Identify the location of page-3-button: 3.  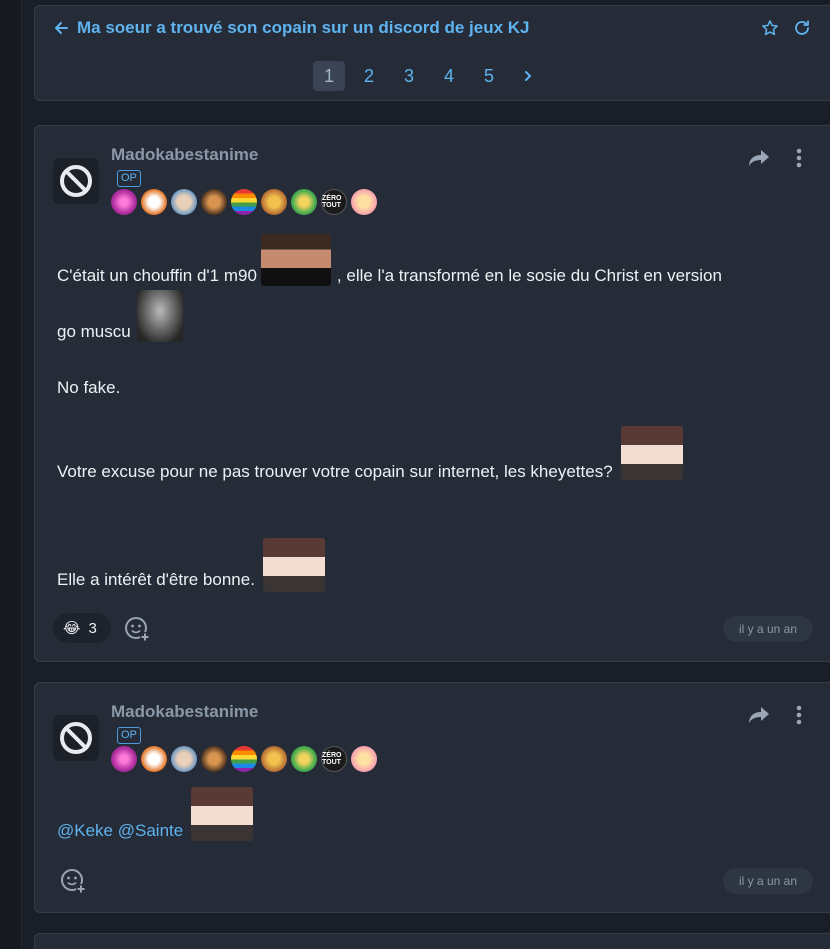
(409, 76).